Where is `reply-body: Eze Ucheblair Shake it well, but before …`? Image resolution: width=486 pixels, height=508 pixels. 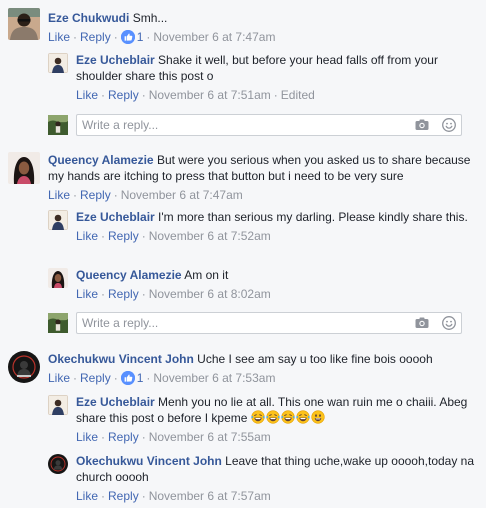
reply-body: Eze Ucheblair Shake it well, but before … is located at coordinates (277, 77).